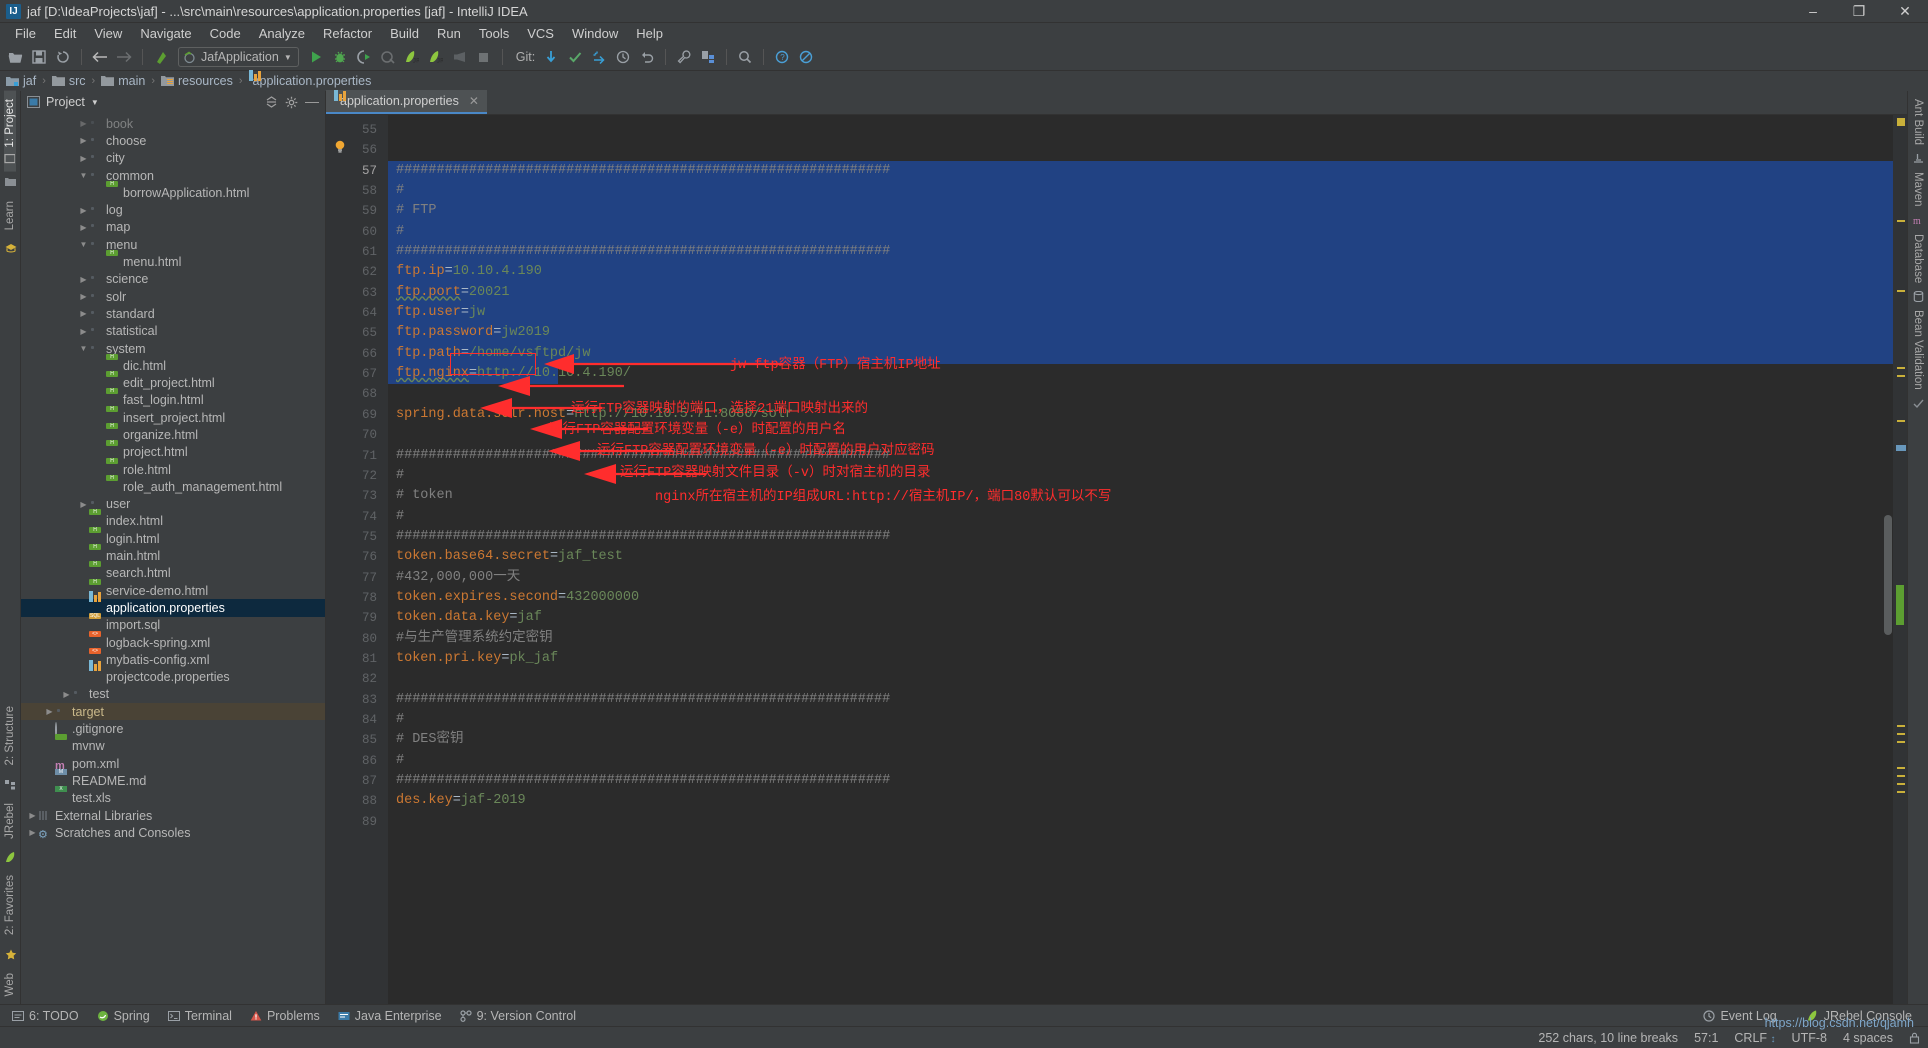 The width and height of the screenshot is (1928, 1048). What do you see at coordinates (282, 33) in the screenshot?
I see `menu-analyze: Analyze` at bounding box center [282, 33].